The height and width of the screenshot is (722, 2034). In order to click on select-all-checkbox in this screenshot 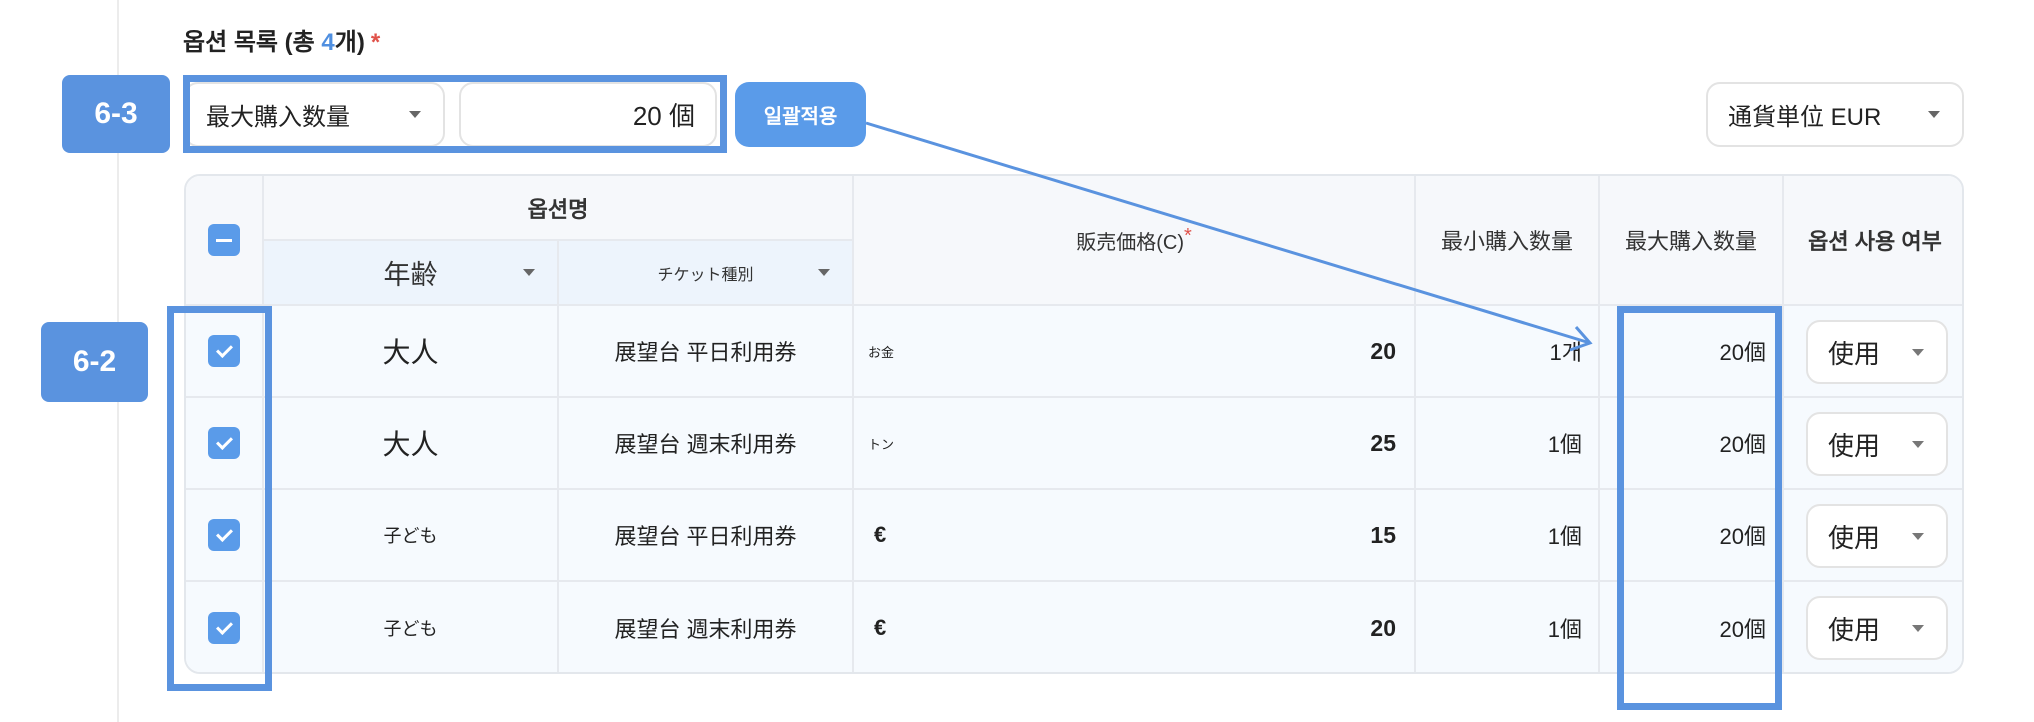, I will do `click(224, 240)`.